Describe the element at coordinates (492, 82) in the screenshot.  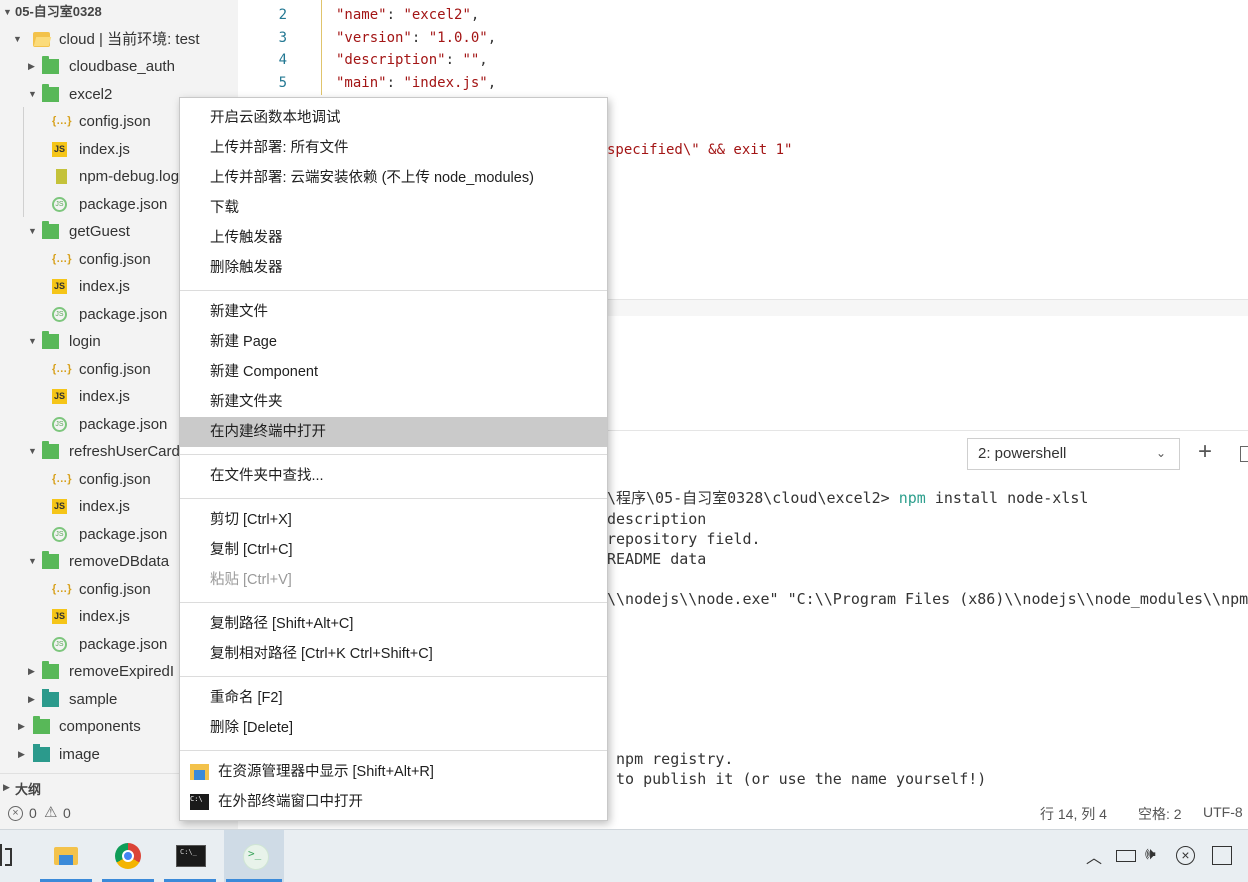
I see `comma: ,` at that location.